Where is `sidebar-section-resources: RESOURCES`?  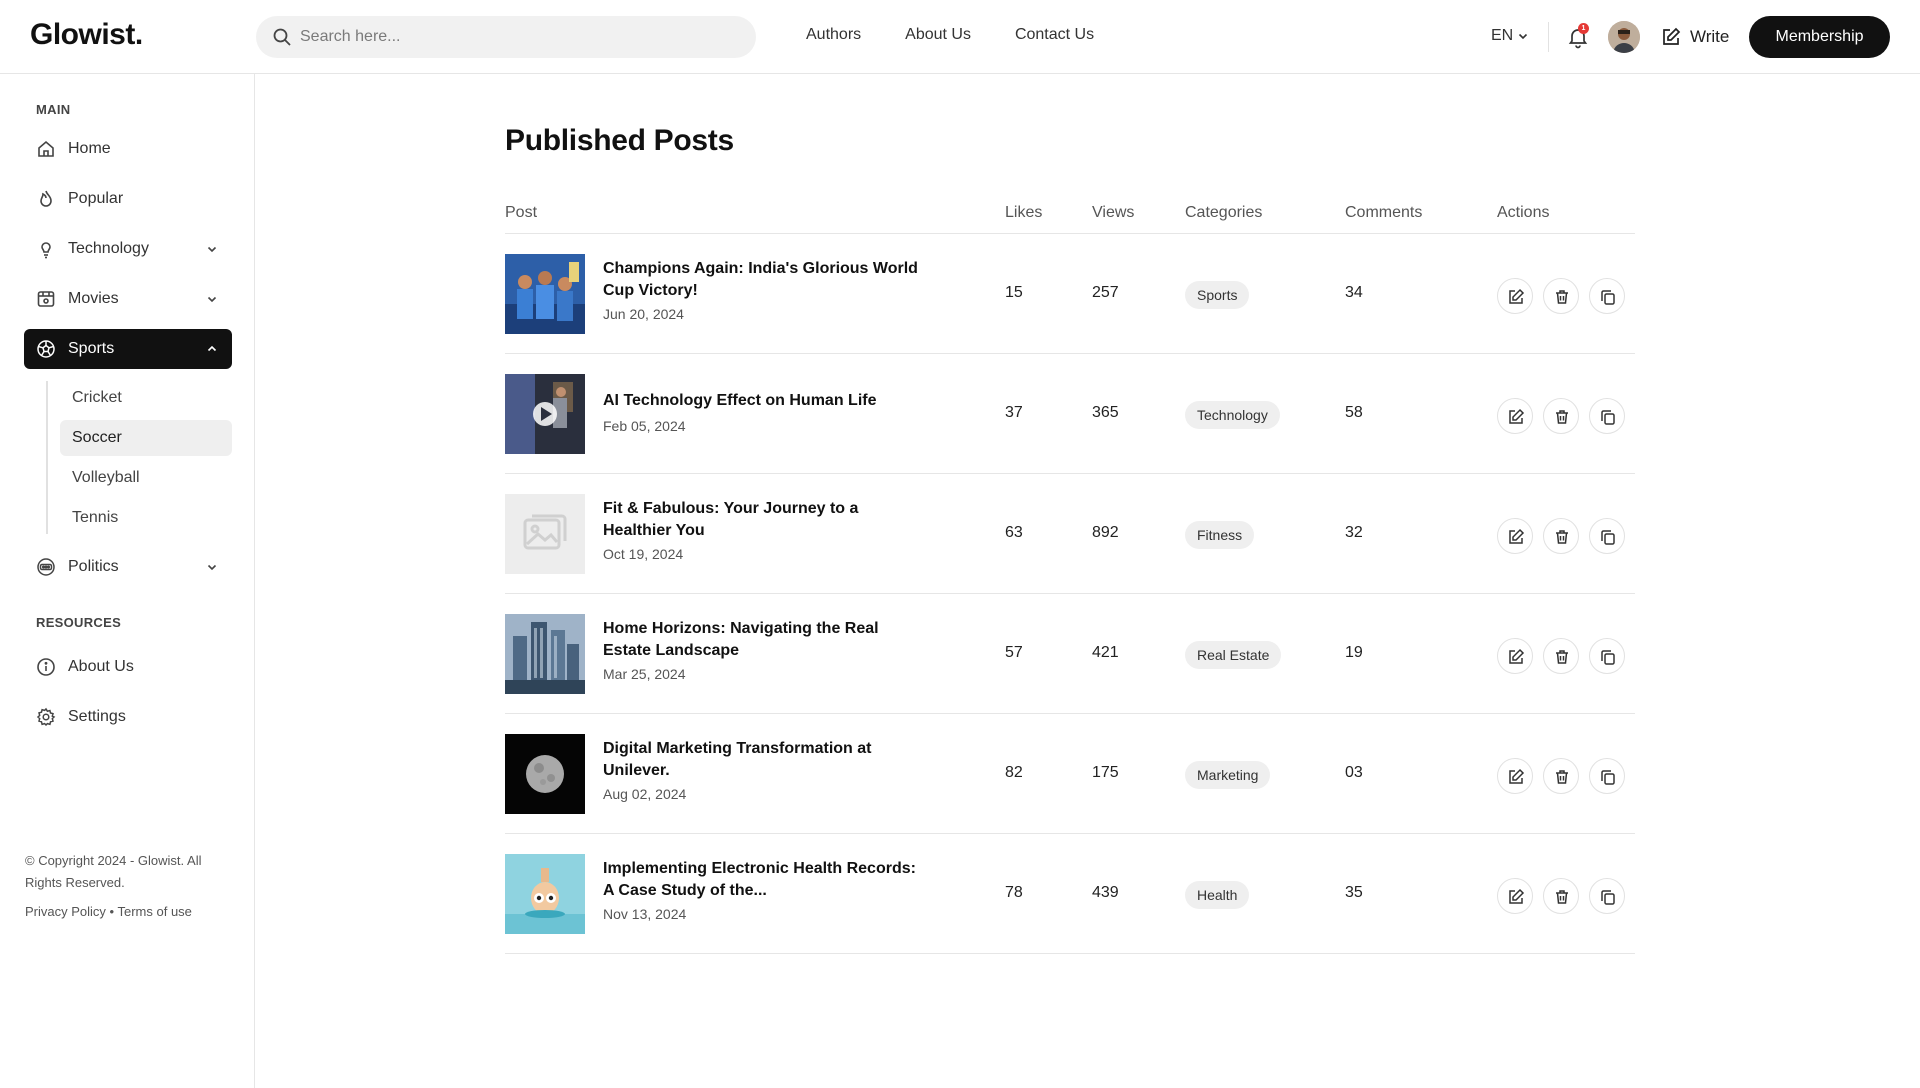 sidebar-section-resources: RESOURCES is located at coordinates (79, 622).